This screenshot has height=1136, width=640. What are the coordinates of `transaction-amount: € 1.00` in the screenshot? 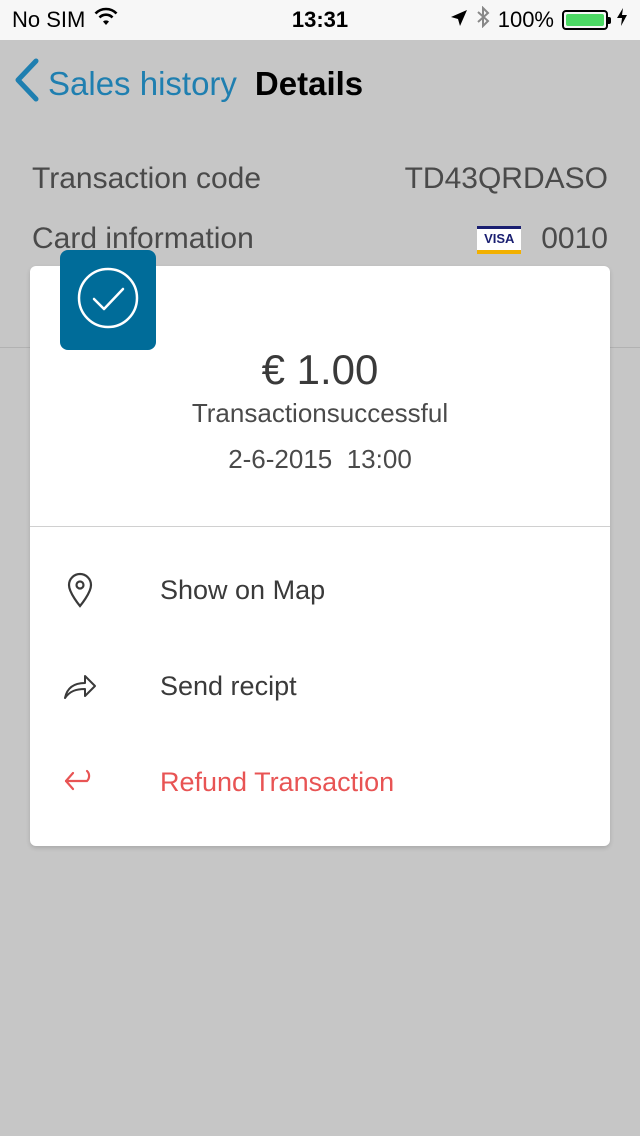 It's located at (320, 369).